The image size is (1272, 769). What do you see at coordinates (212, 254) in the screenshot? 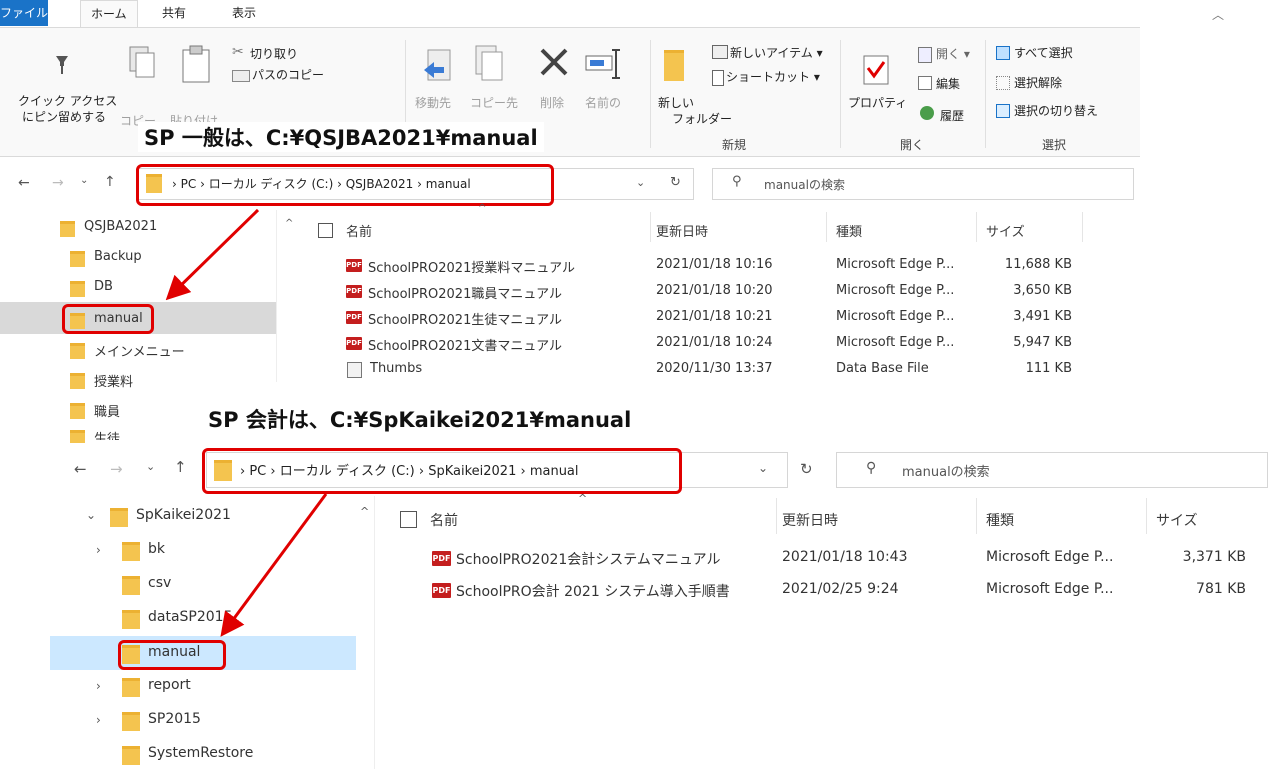
I see `arrow-to-manual-top` at bounding box center [212, 254].